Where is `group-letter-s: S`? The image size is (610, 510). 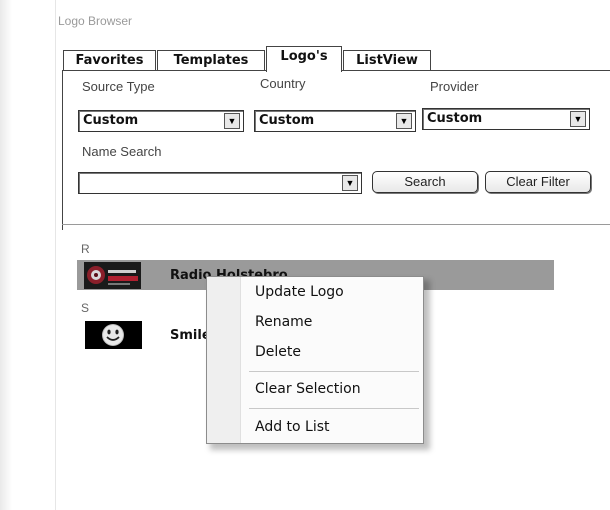 group-letter-s: S is located at coordinates (85, 308).